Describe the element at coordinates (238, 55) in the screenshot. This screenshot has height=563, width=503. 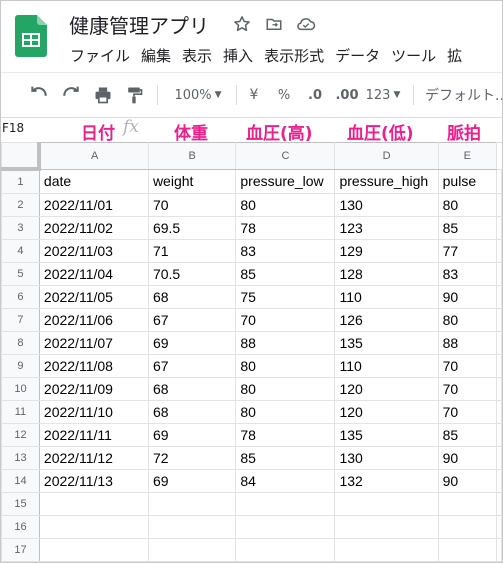
I see `menu-insert: 挿入` at that location.